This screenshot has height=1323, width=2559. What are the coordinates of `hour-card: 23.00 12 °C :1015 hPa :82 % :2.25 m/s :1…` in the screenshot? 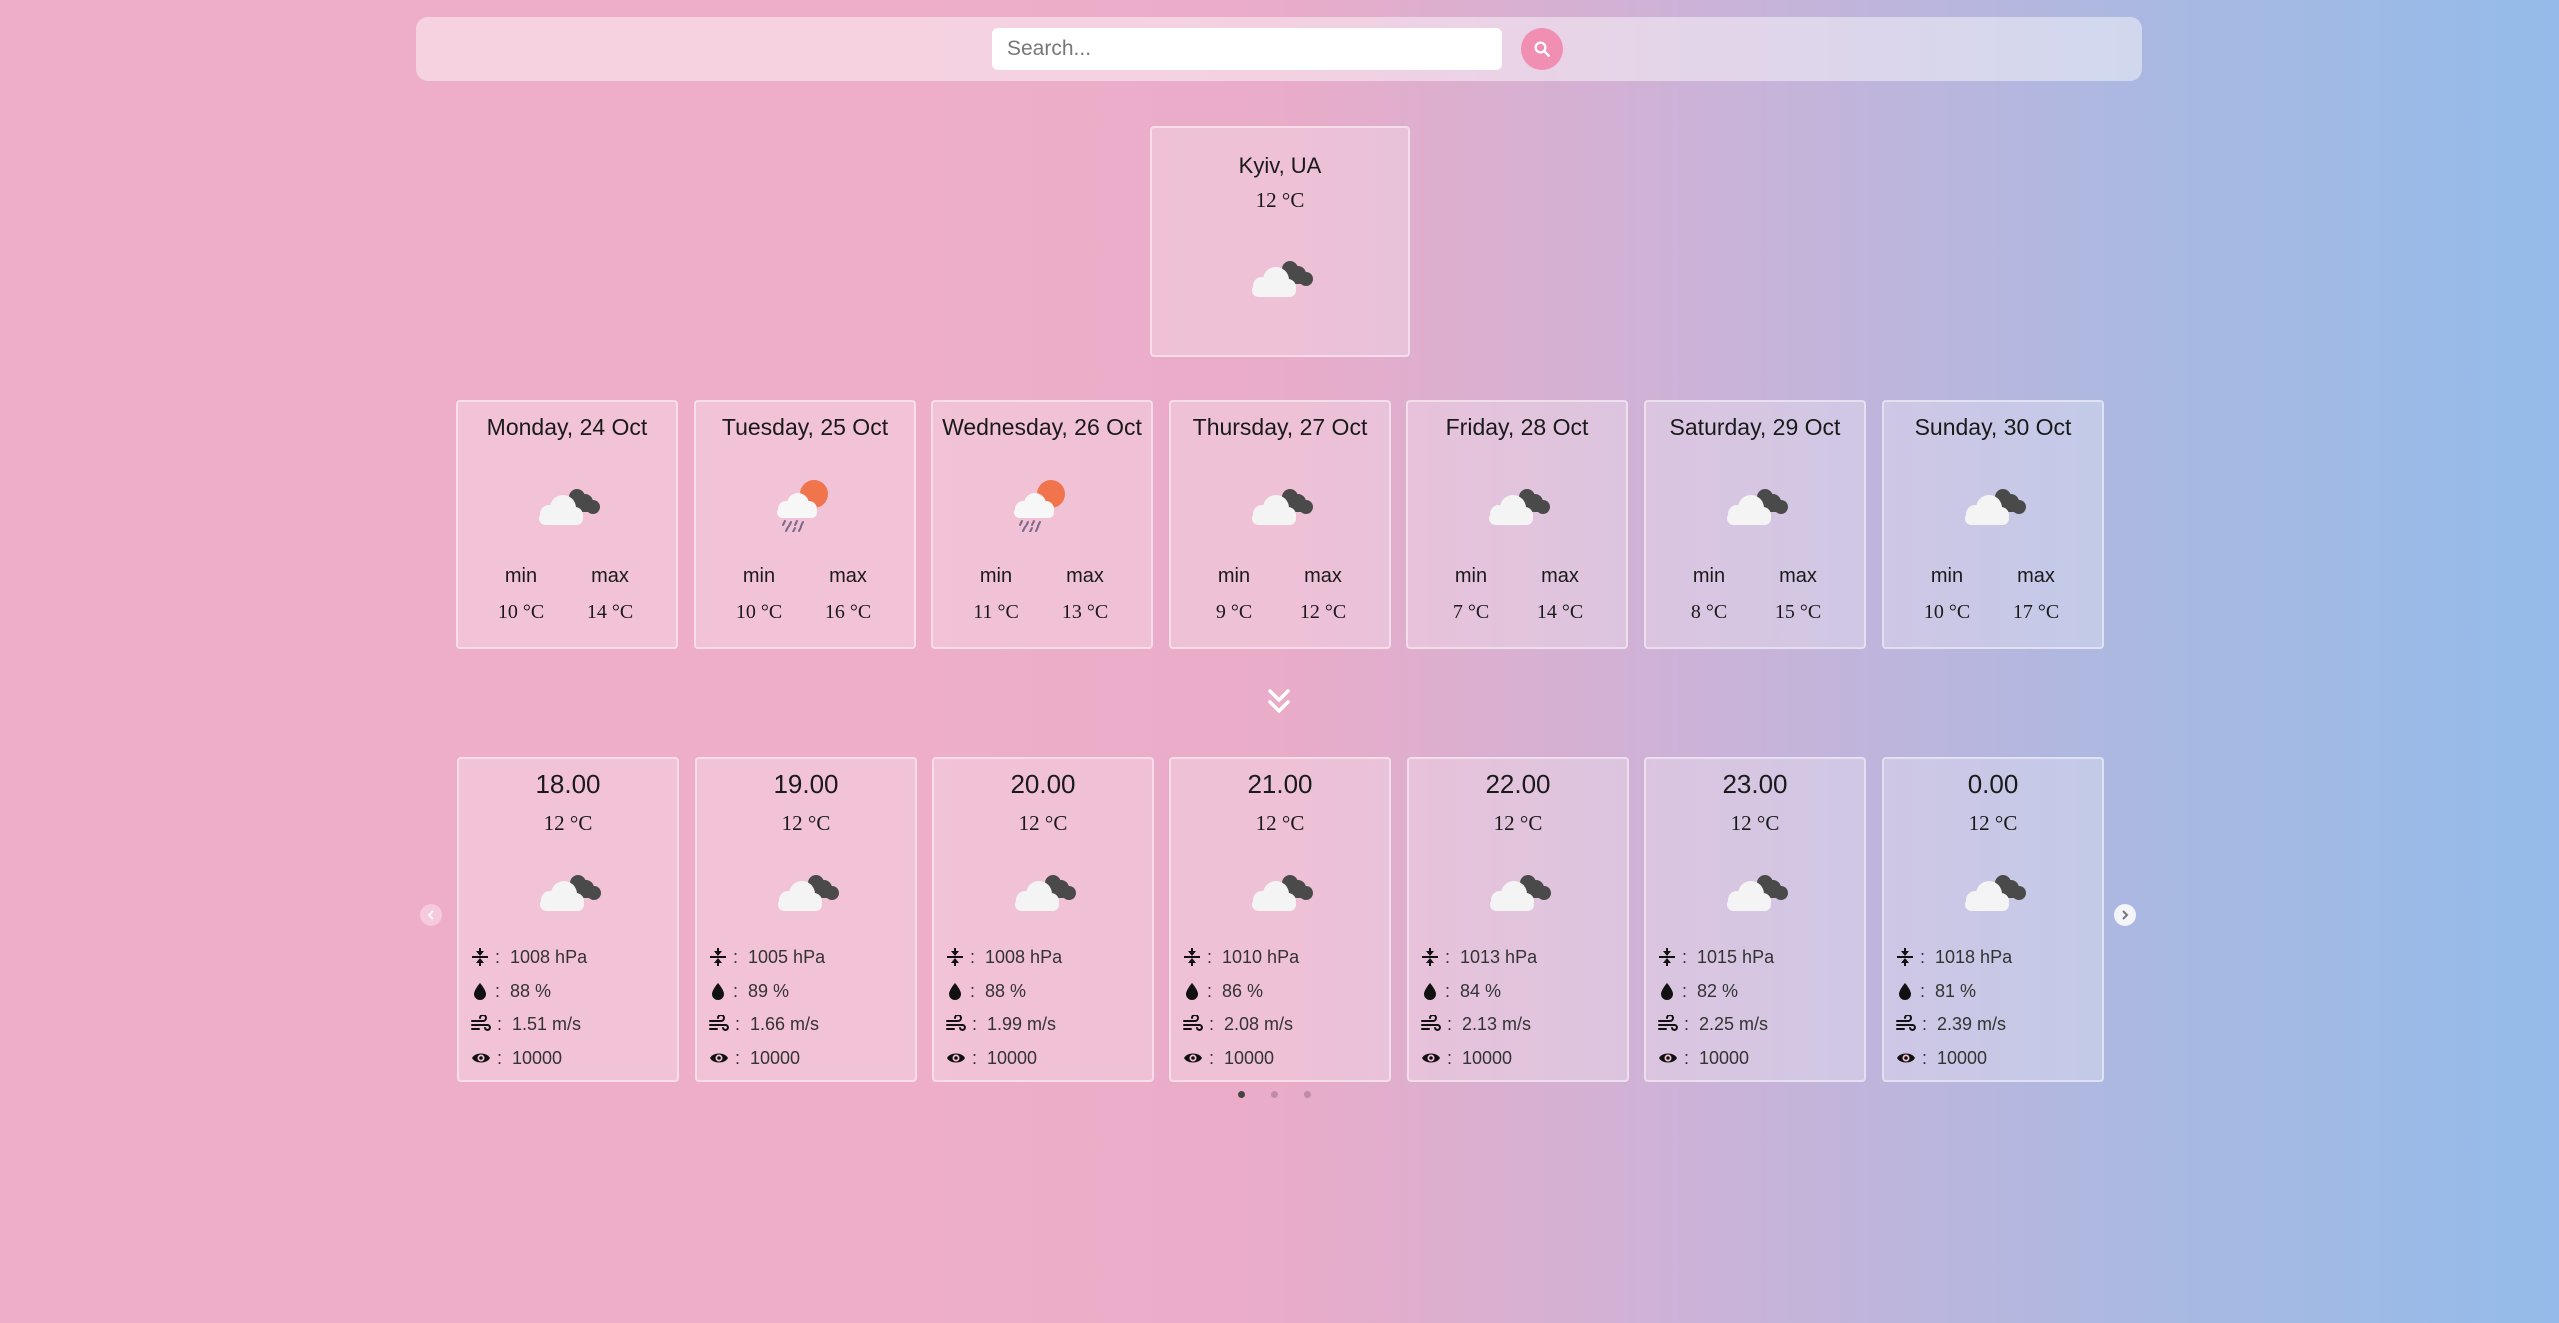 It's located at (1755, 919).